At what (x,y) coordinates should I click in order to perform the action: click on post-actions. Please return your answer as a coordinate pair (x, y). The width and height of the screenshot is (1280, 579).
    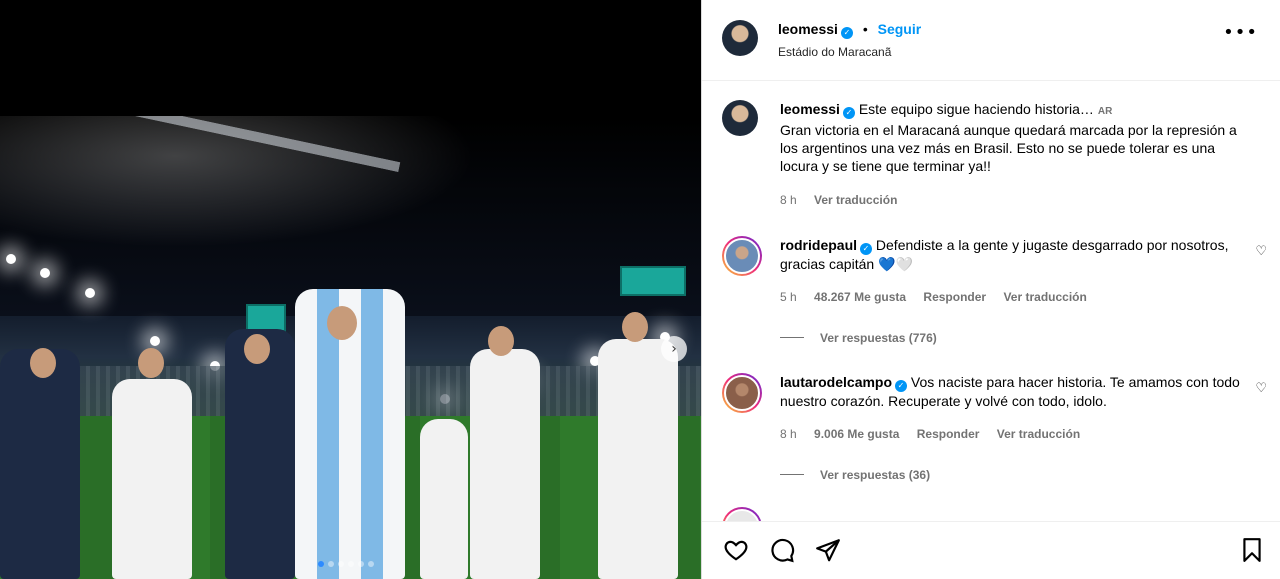
    Looking at the image, I should click on (991, 550).